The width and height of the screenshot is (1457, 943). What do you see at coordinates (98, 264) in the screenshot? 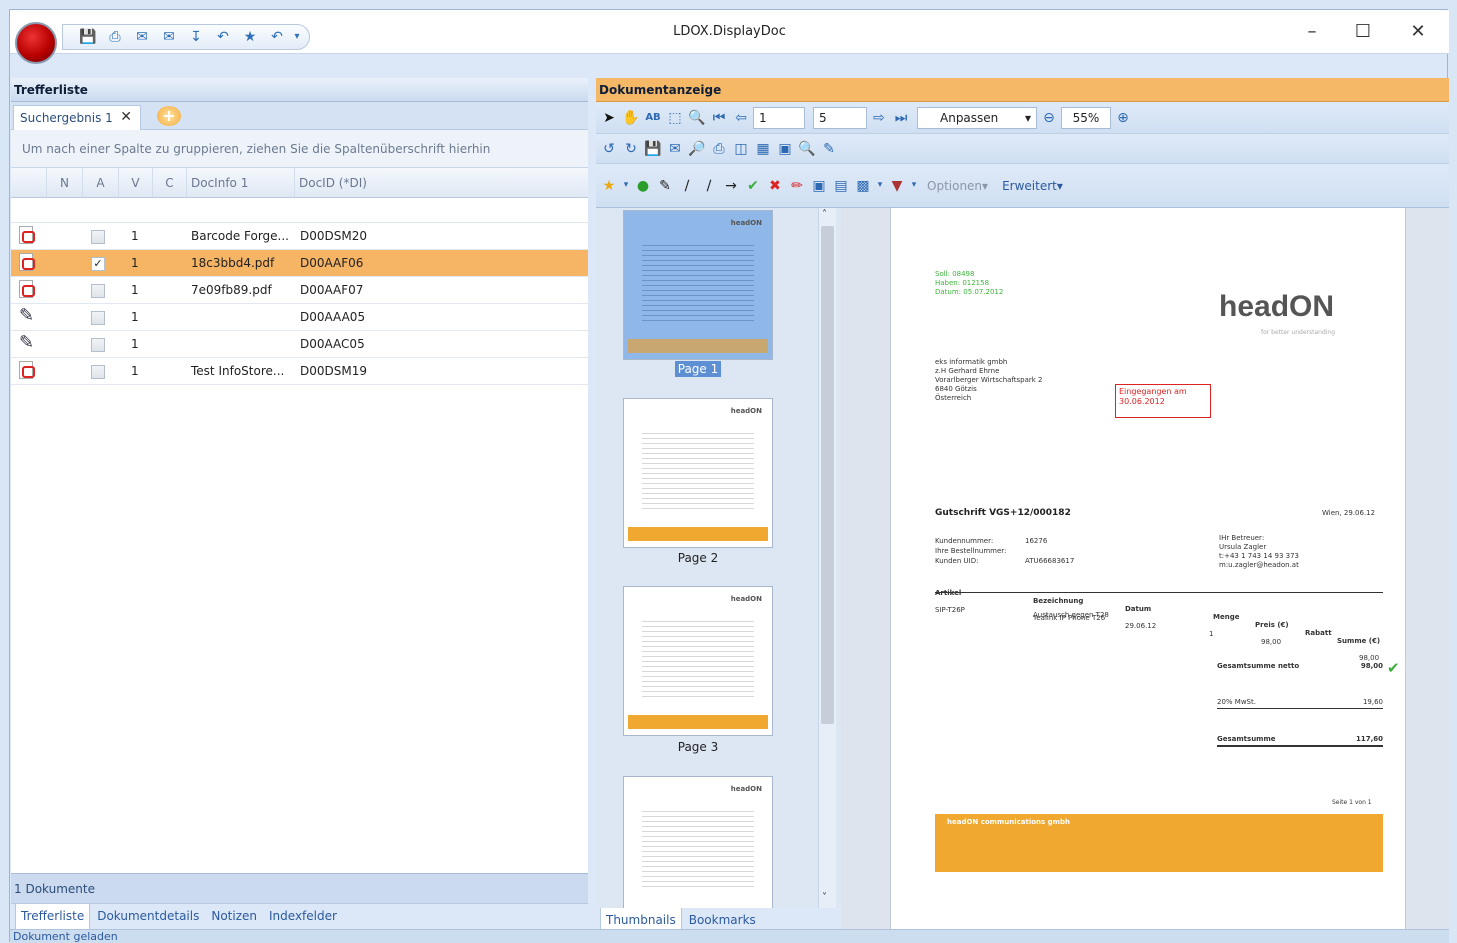
I see `archive-checkbox: ✓` at bounding box center [98, 264].